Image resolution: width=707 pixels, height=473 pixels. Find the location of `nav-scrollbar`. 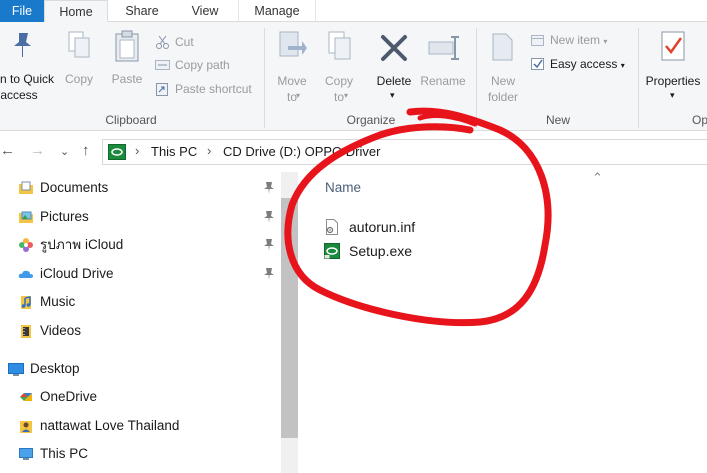

nav-scrollbar is located at coordinates (289, 322).